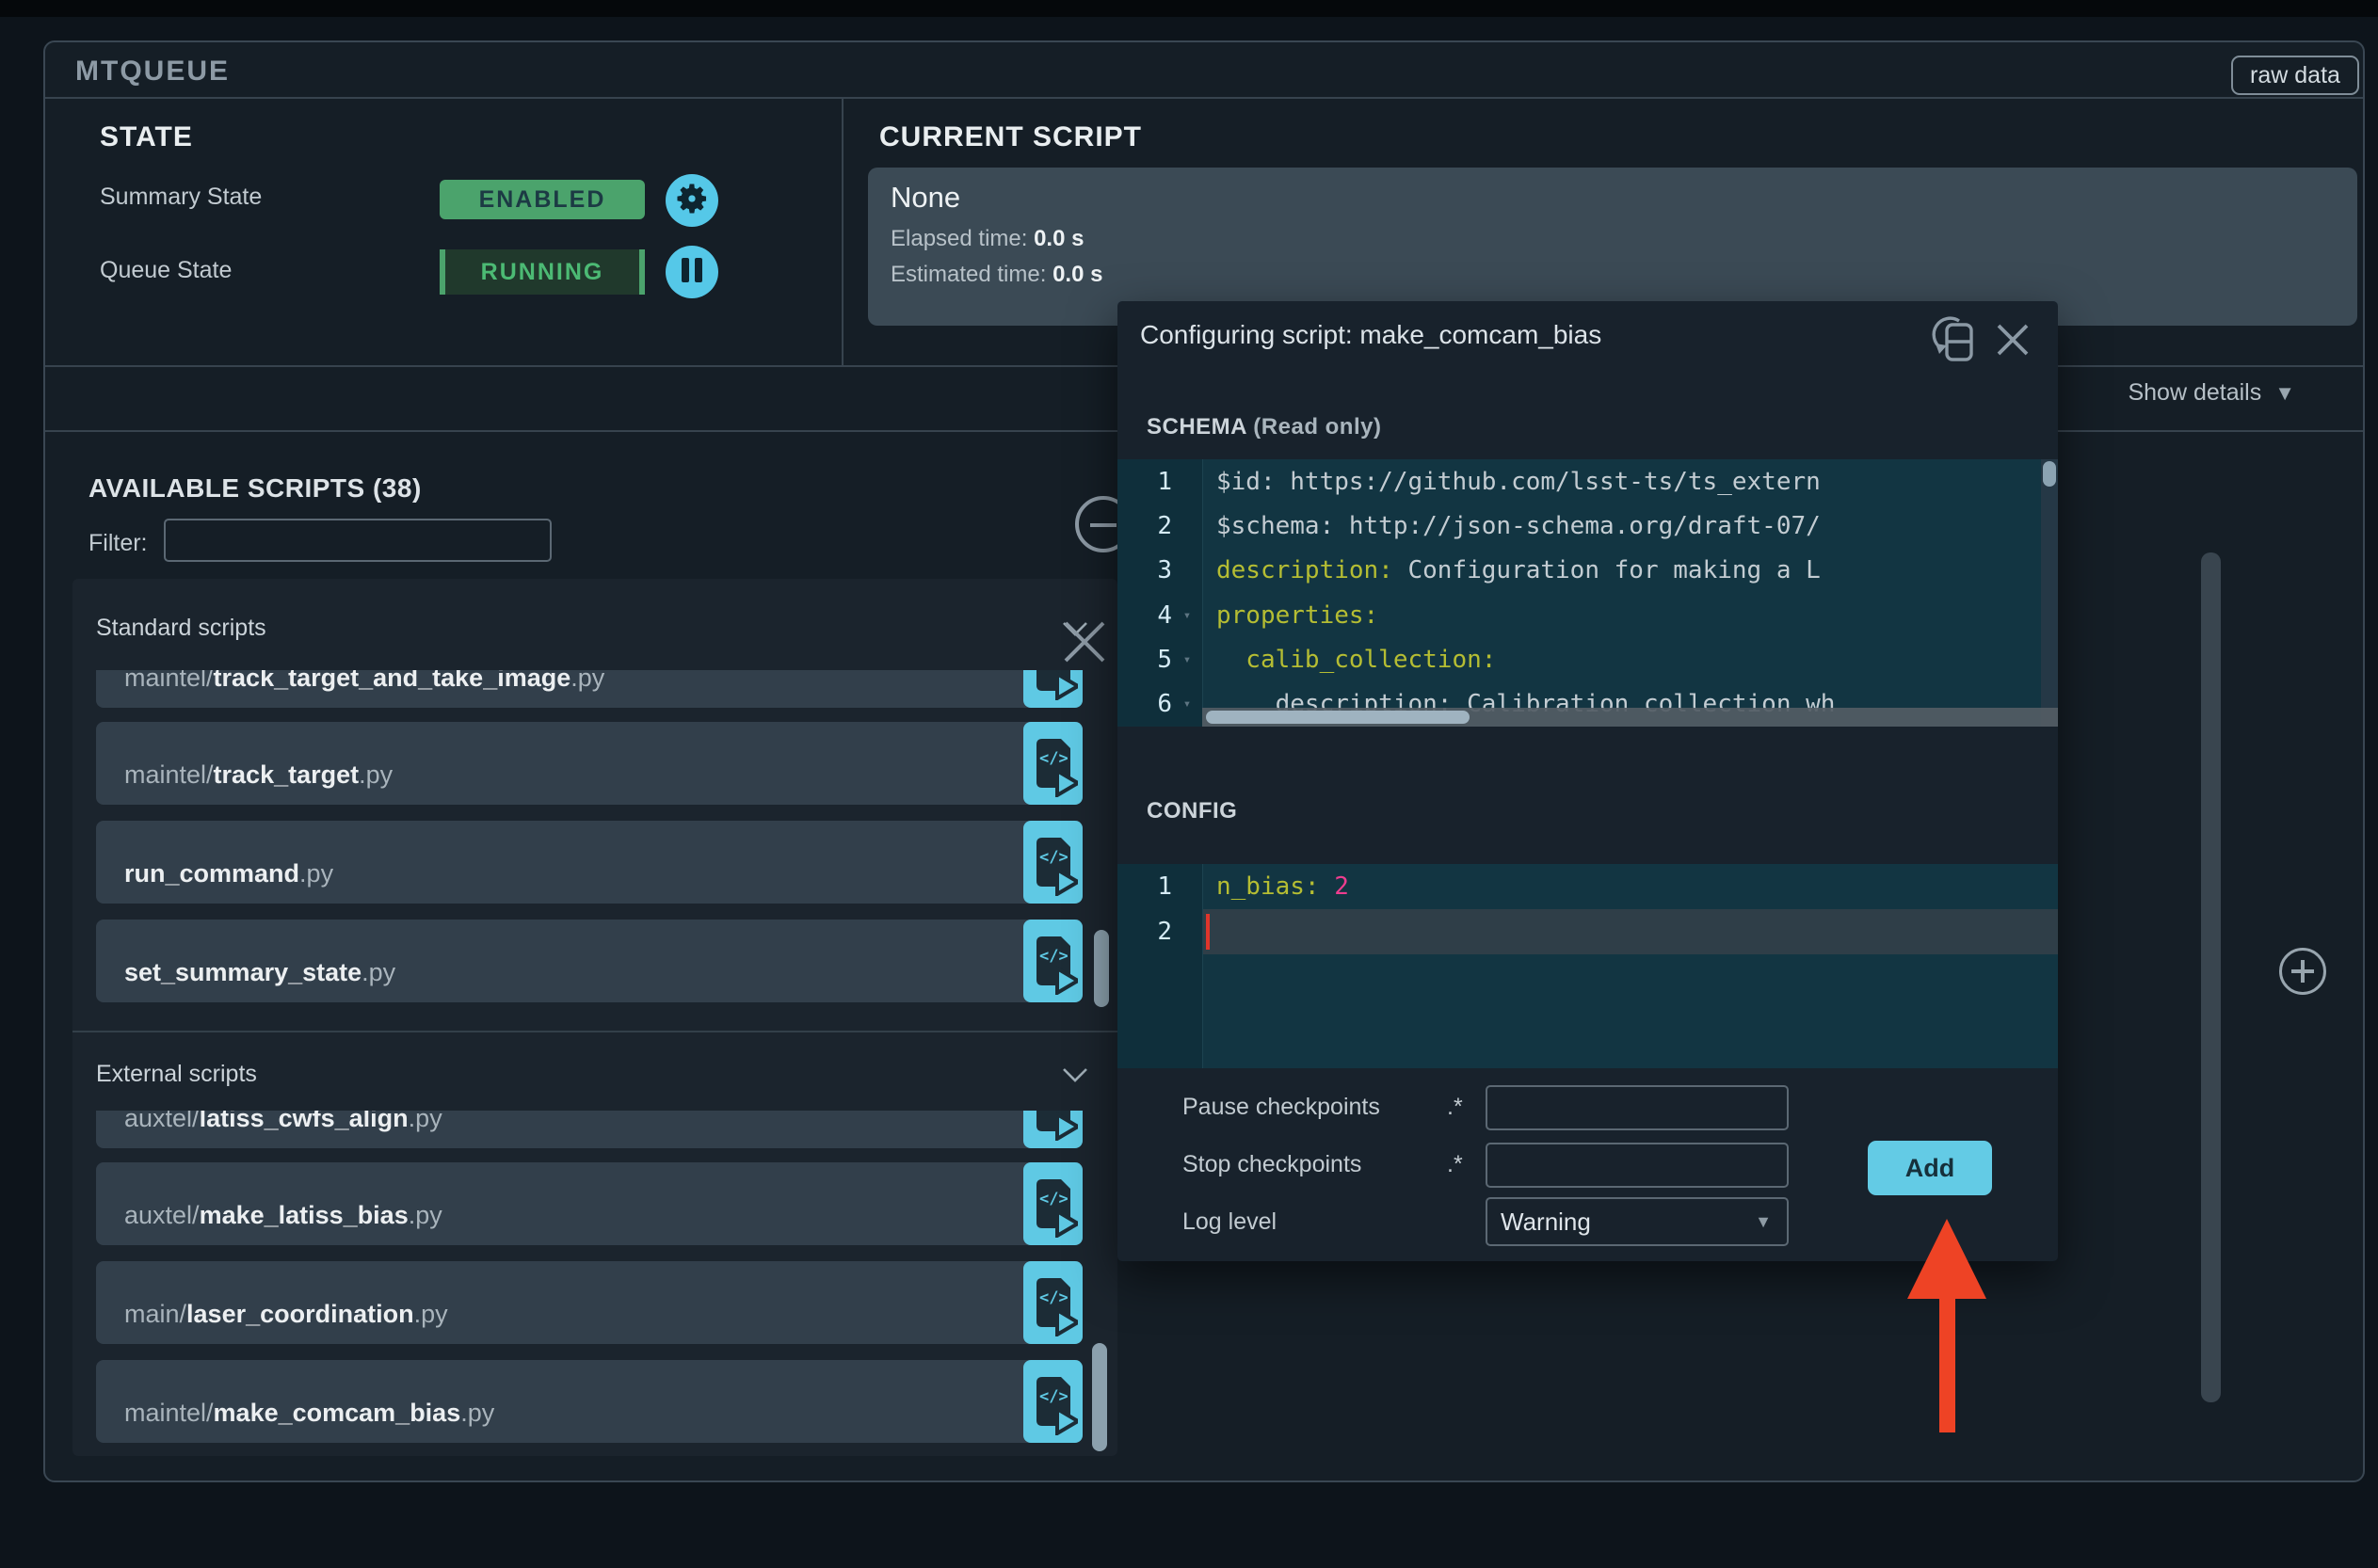  I want to click on circle-plus-icon, so click(2302, 971).